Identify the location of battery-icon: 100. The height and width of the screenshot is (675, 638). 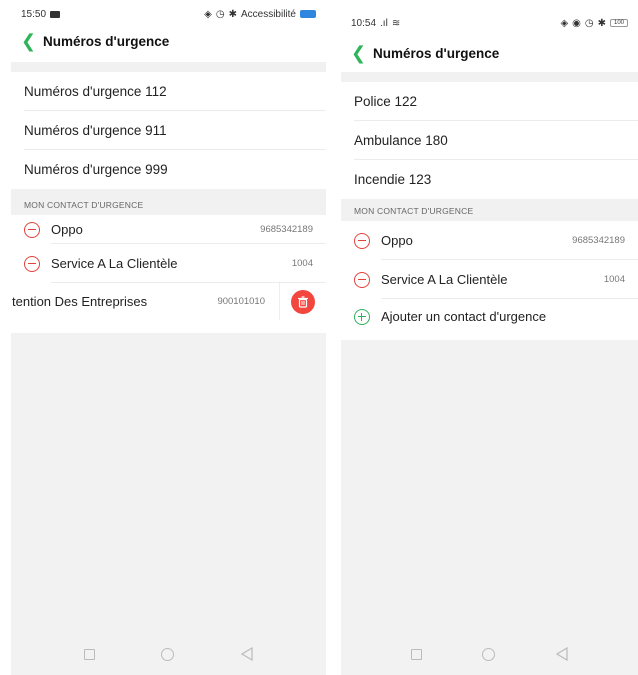
(619, 23).